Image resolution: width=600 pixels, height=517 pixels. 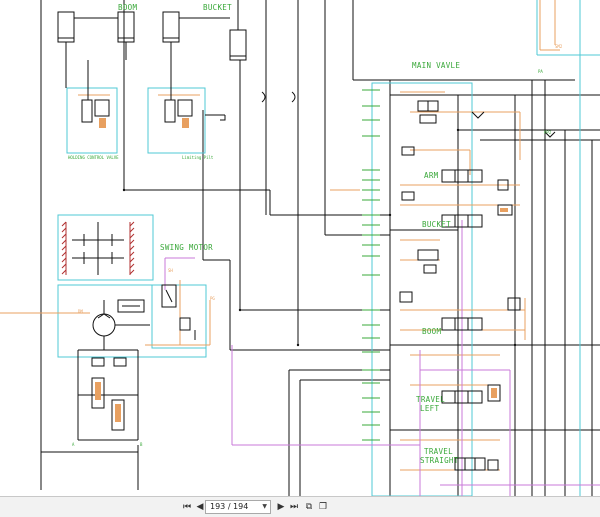 I want to click on next-page-icon: ▶, so click(x=281, y=507).